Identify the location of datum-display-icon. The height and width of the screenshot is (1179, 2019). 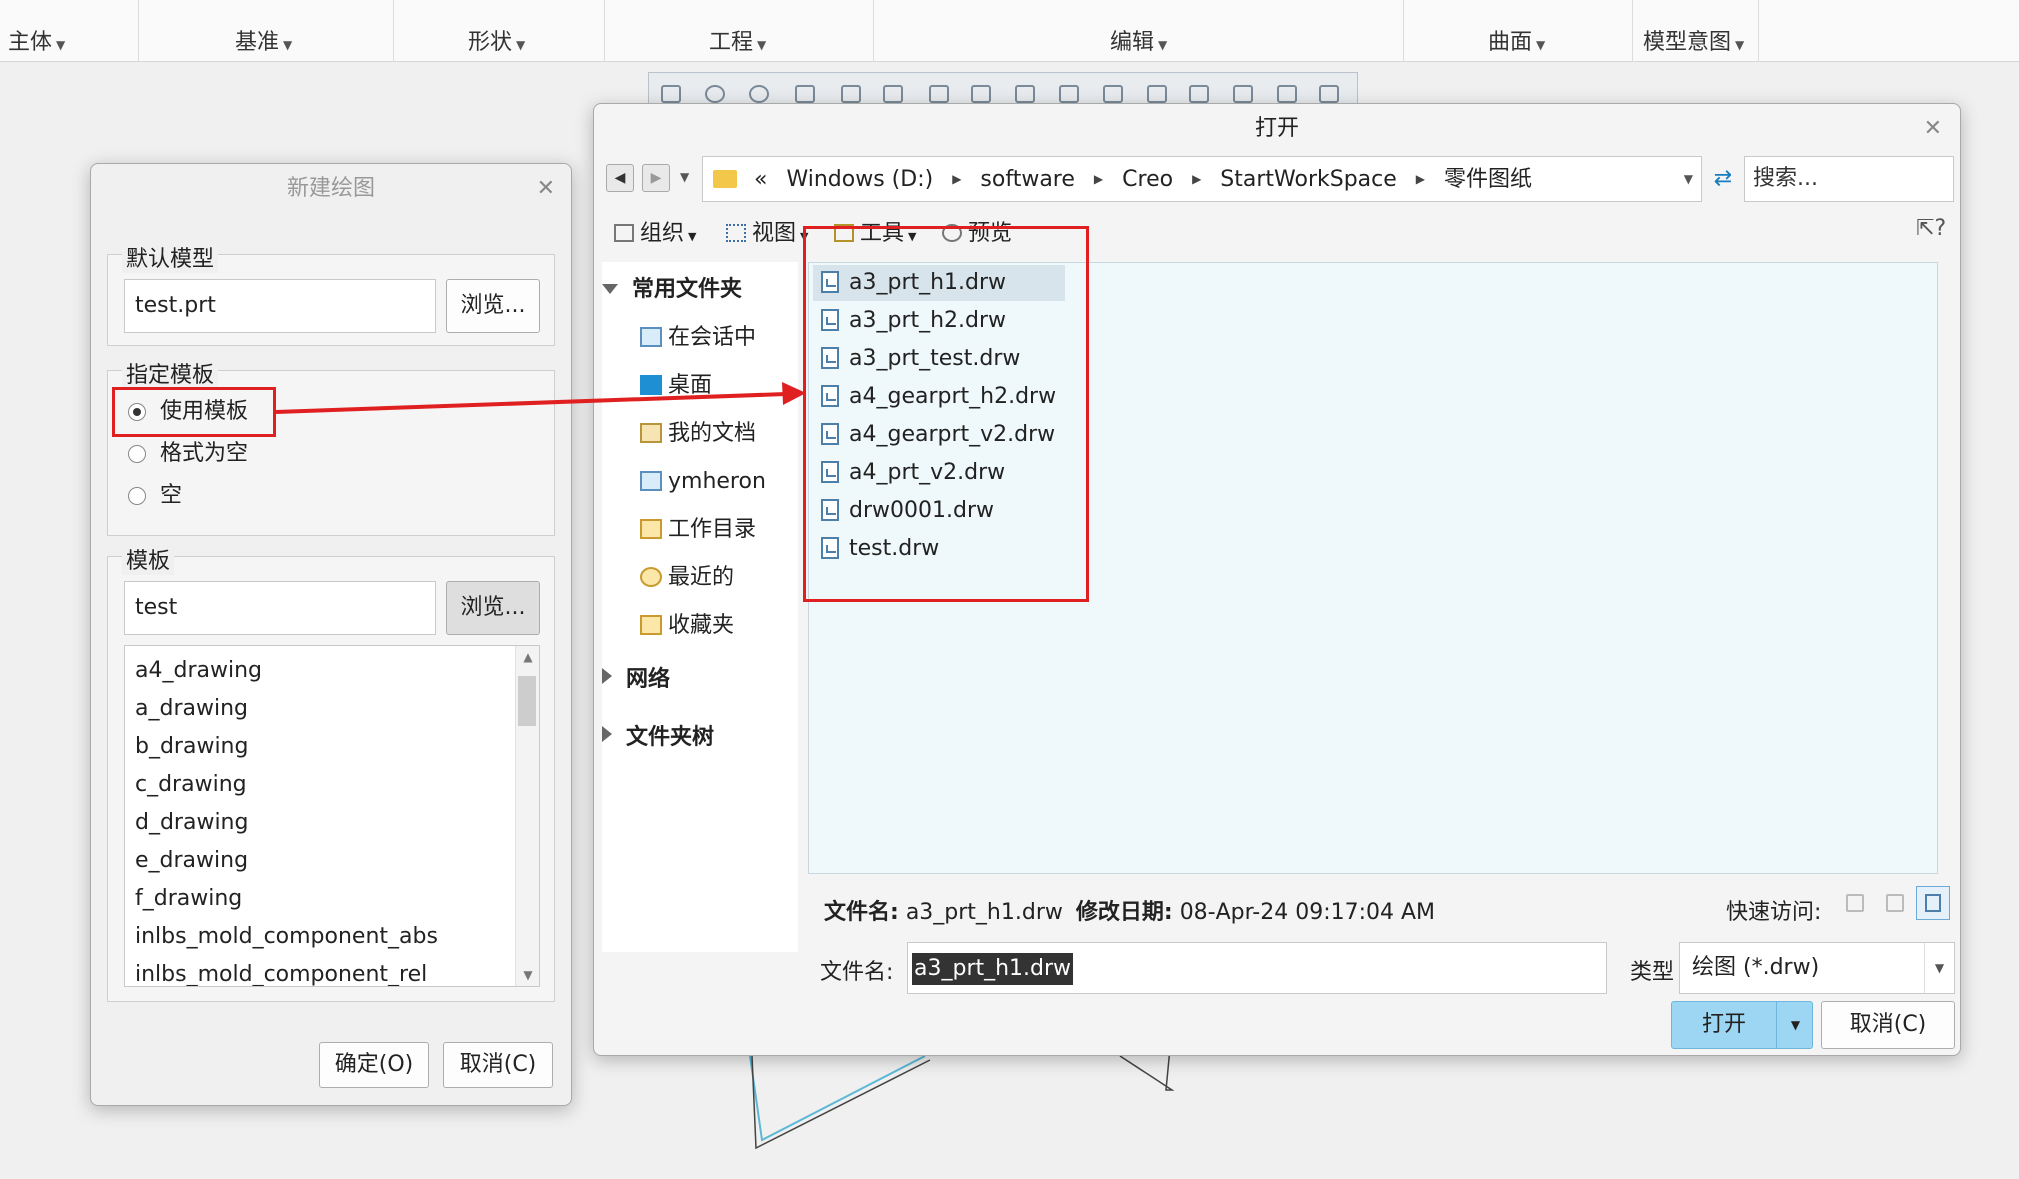
(1113, 94).